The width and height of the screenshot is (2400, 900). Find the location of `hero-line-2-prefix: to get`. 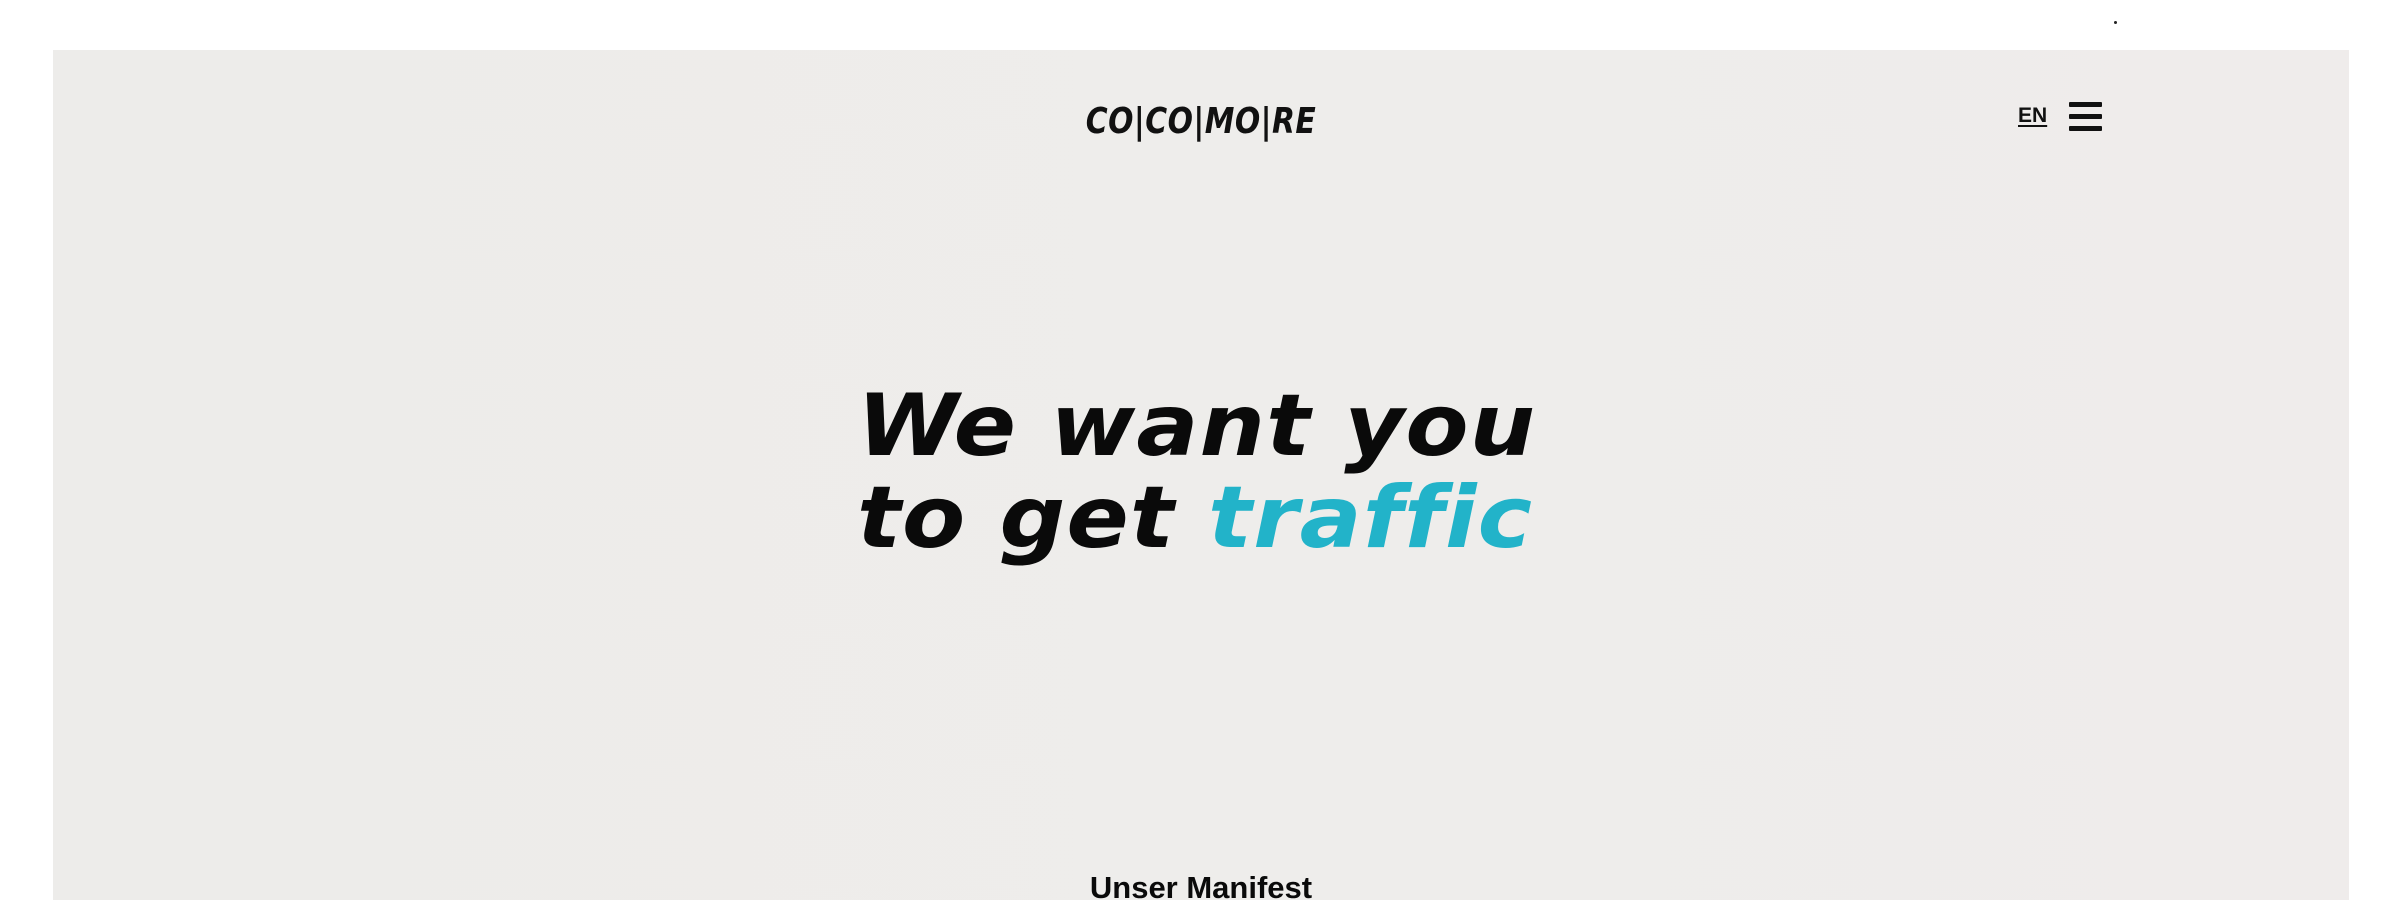

hero-line-2-prefix: to get is located at coordinates (1016, 518).